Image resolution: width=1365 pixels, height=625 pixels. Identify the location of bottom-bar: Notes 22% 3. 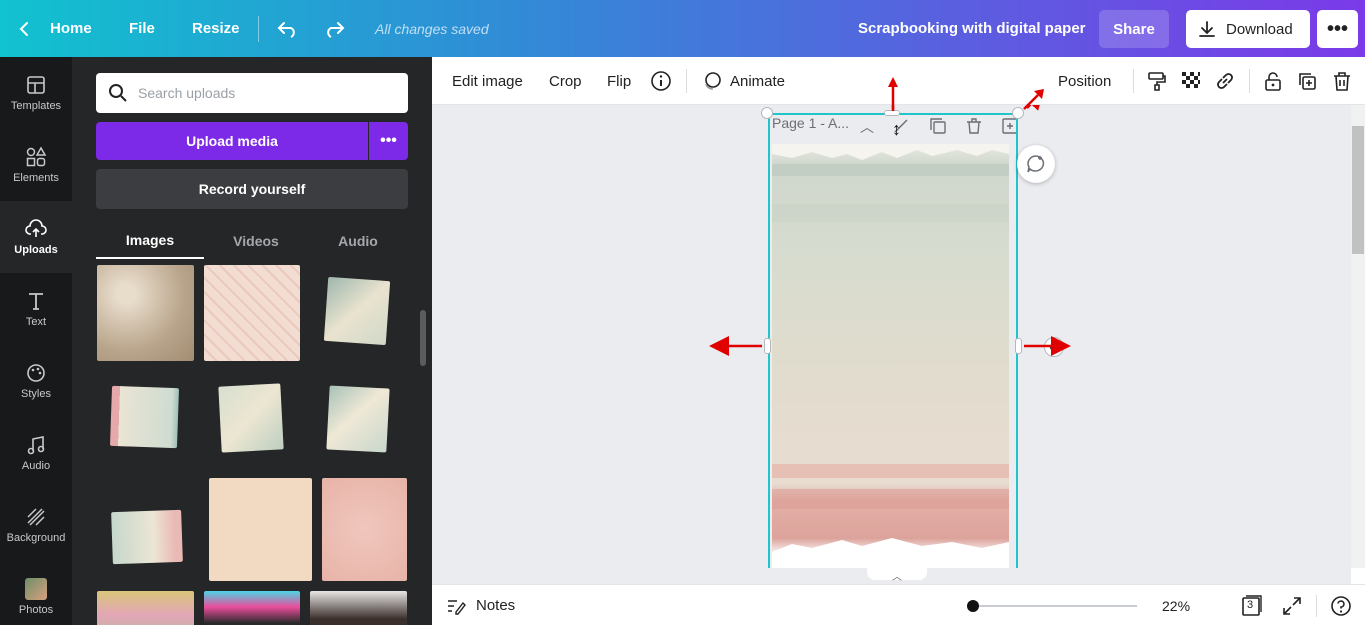
(898, 604).